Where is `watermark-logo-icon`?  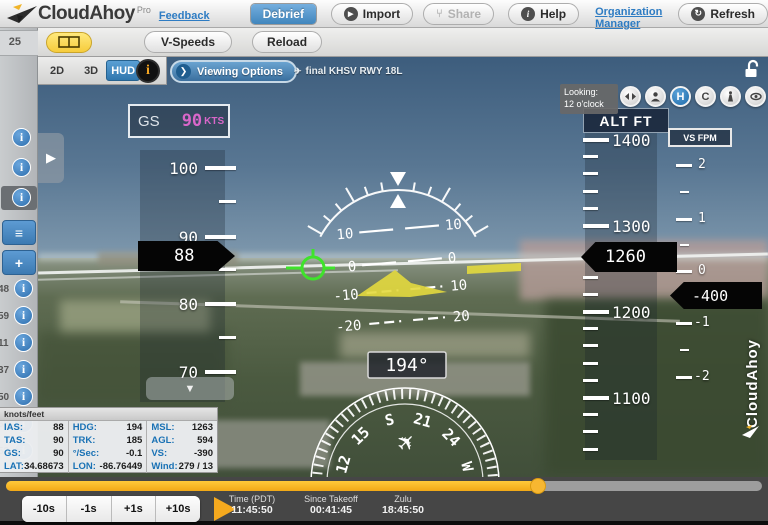 watermark-logo-icon is located at coordinates (750, 431).